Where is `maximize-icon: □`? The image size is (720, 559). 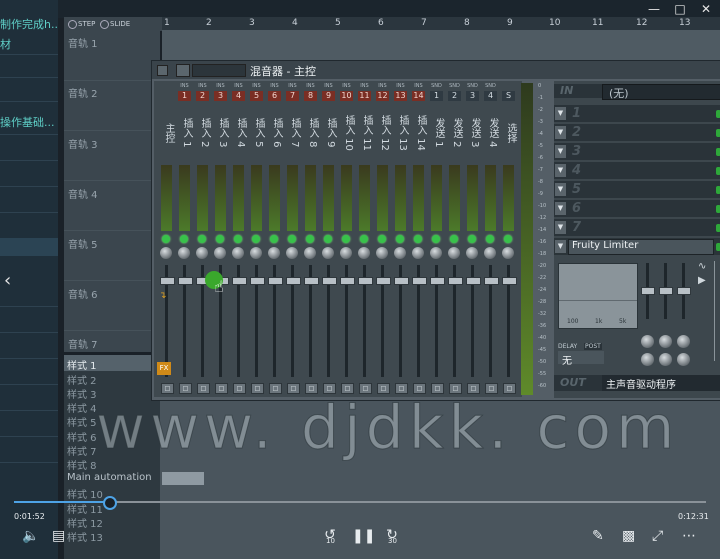
maximize-icon: □ is located at coordinates (680, 9).